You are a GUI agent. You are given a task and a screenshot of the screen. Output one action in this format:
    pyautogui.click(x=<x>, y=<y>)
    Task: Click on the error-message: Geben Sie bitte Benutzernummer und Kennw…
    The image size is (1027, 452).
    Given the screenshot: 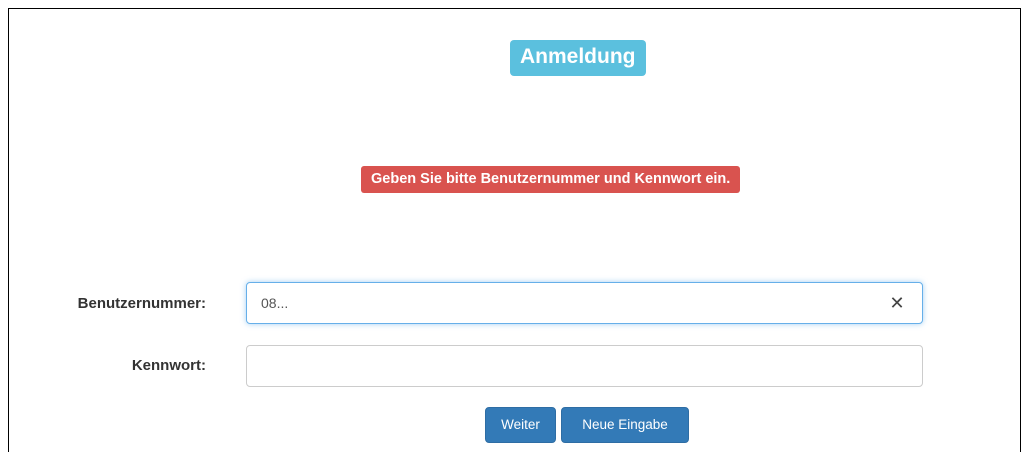 What is the action you would take?
    pyautogui.click(x=551, y=179)
    